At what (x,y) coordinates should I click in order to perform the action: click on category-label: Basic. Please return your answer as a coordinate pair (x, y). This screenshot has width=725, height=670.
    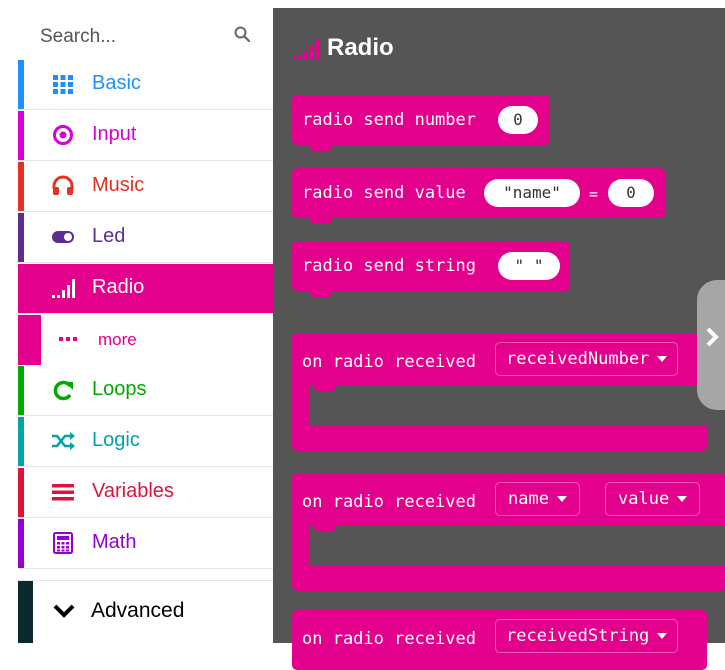
    Looking at the image, I should click on (116, 83).